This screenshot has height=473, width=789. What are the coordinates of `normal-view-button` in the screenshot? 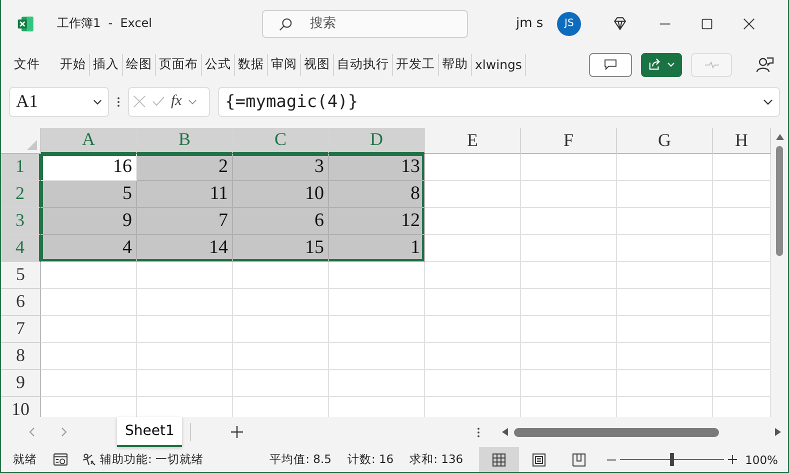 It's located at (499, 459).